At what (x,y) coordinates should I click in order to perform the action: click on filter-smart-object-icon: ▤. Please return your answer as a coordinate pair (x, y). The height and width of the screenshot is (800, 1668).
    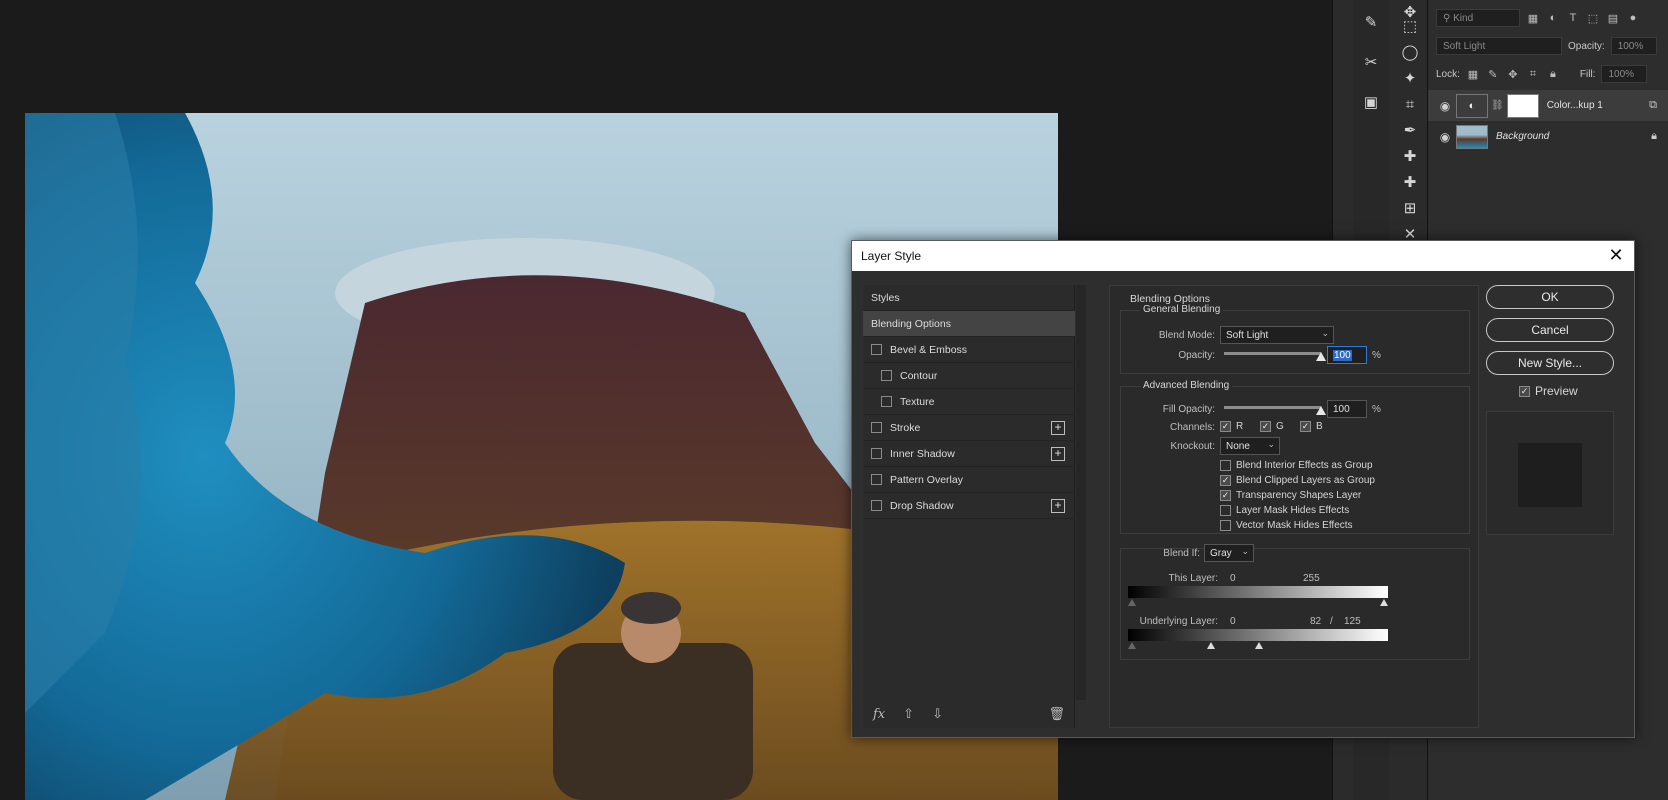
    Looking at the image, I should click on (1613, 18).